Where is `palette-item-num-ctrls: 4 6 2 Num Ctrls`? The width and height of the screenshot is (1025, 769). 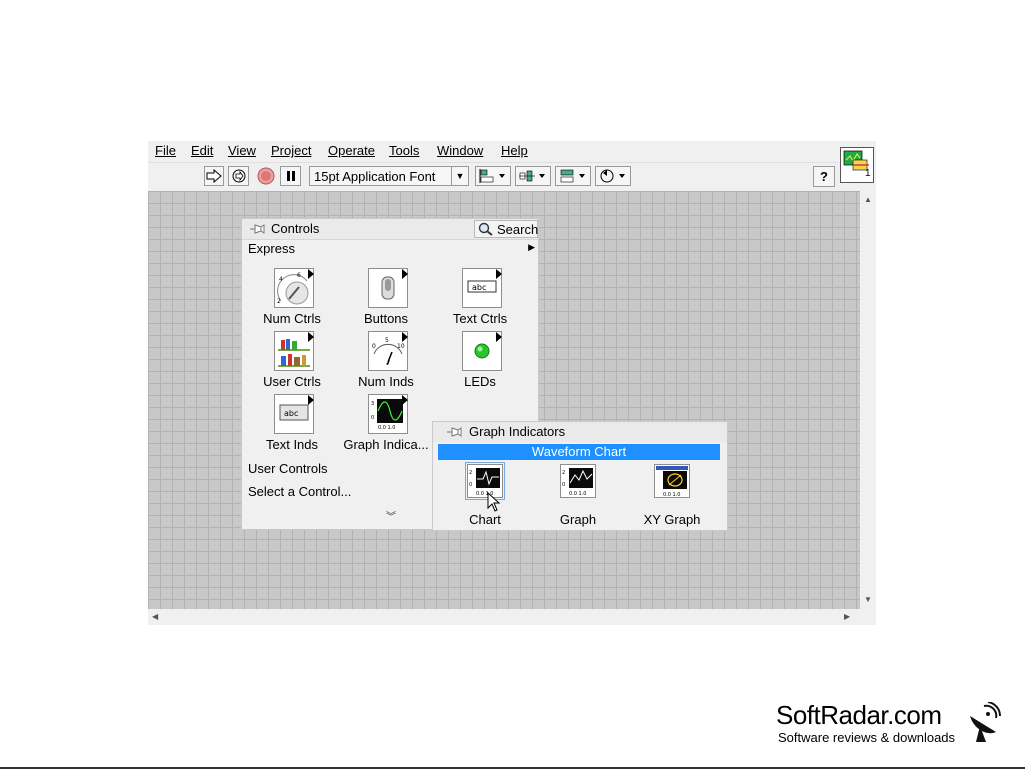 palette-item-num-ctrls: 4 6 2 Num Ctrls is located at coordinates (292, 299).